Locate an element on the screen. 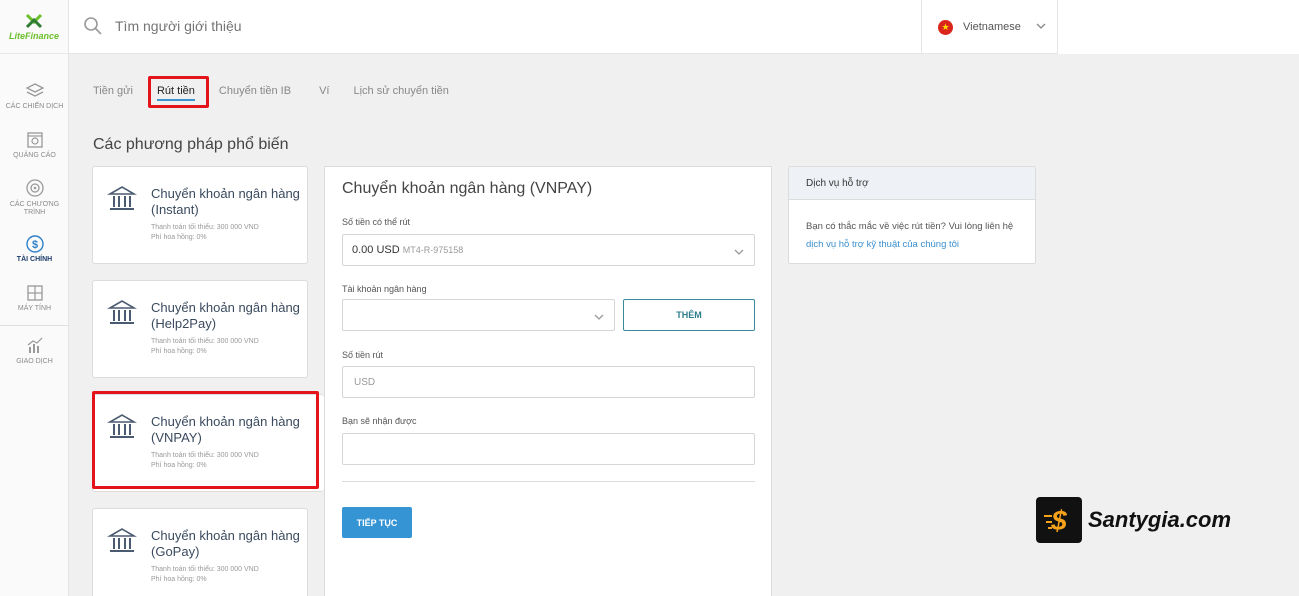 The height and width of the screenshot is (596, 1299). sidebar-item-label: CÁC CHƯƠNG TRÌNH is located at coordinates (34, 208).